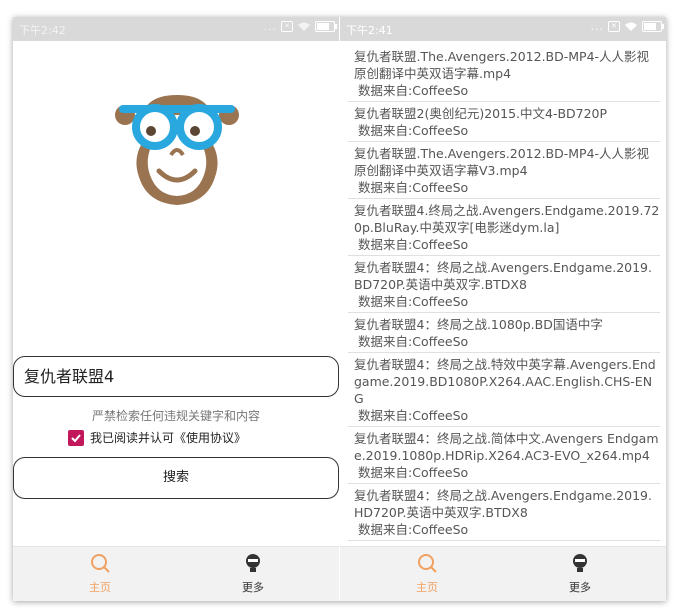 The height and width of the screenshot is (611, 681). I want to click on result-title: 复仇者联盟4：终局之战.1080p.BD国语中字, so click(478, 324).